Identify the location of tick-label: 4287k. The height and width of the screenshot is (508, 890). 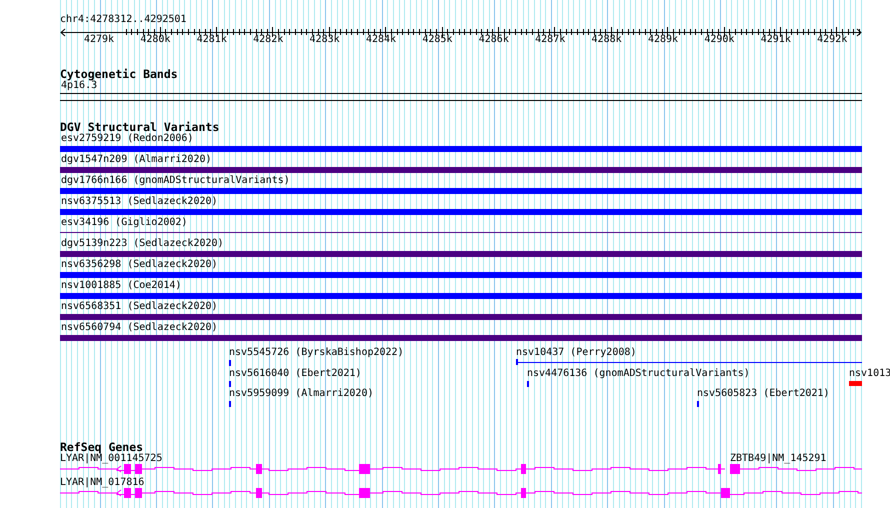
(550, 40).